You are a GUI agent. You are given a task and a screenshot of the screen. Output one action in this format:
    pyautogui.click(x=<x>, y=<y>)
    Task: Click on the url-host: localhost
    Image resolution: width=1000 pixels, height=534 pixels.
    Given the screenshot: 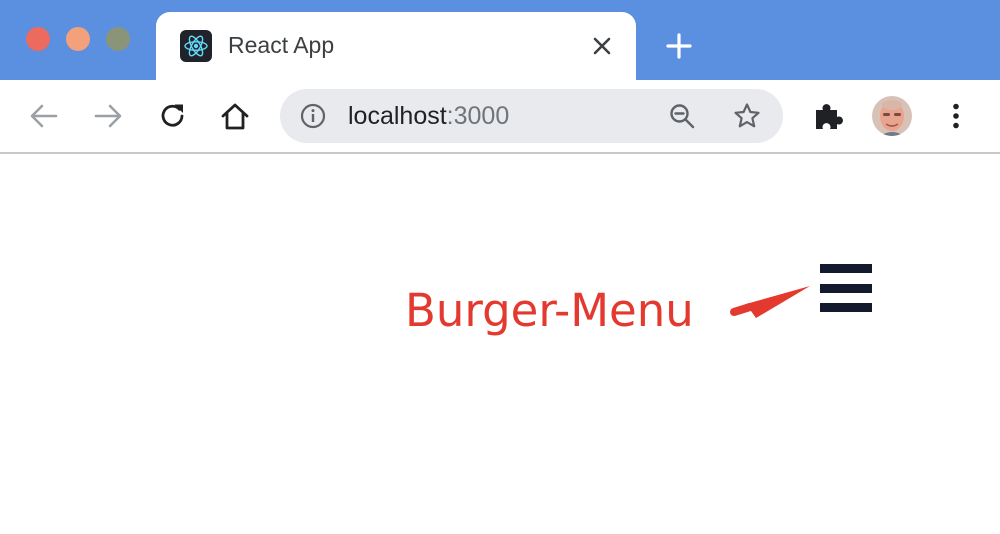 What is the action you would take?
    pyautogui.click(x=397, y=116)
    